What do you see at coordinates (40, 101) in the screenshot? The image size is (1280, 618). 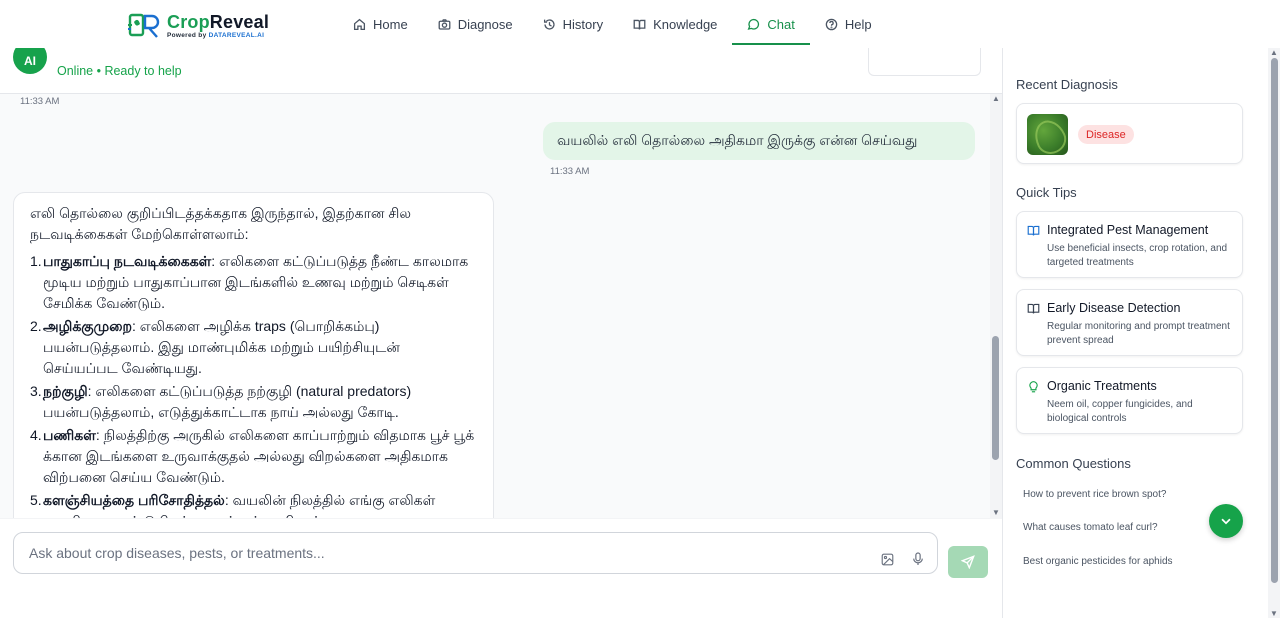 I see `message-timestamp: 11:33 AM` at bounding box center [40, 101].